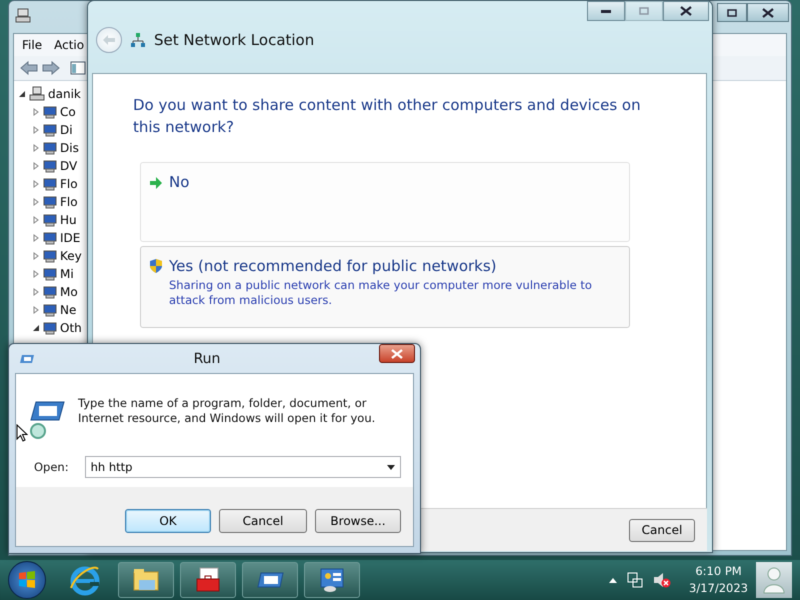  What do you see at coordinates (71, 328) in the screenshot?
I see `tree-item: Oth` at bounding box center [71, 328].